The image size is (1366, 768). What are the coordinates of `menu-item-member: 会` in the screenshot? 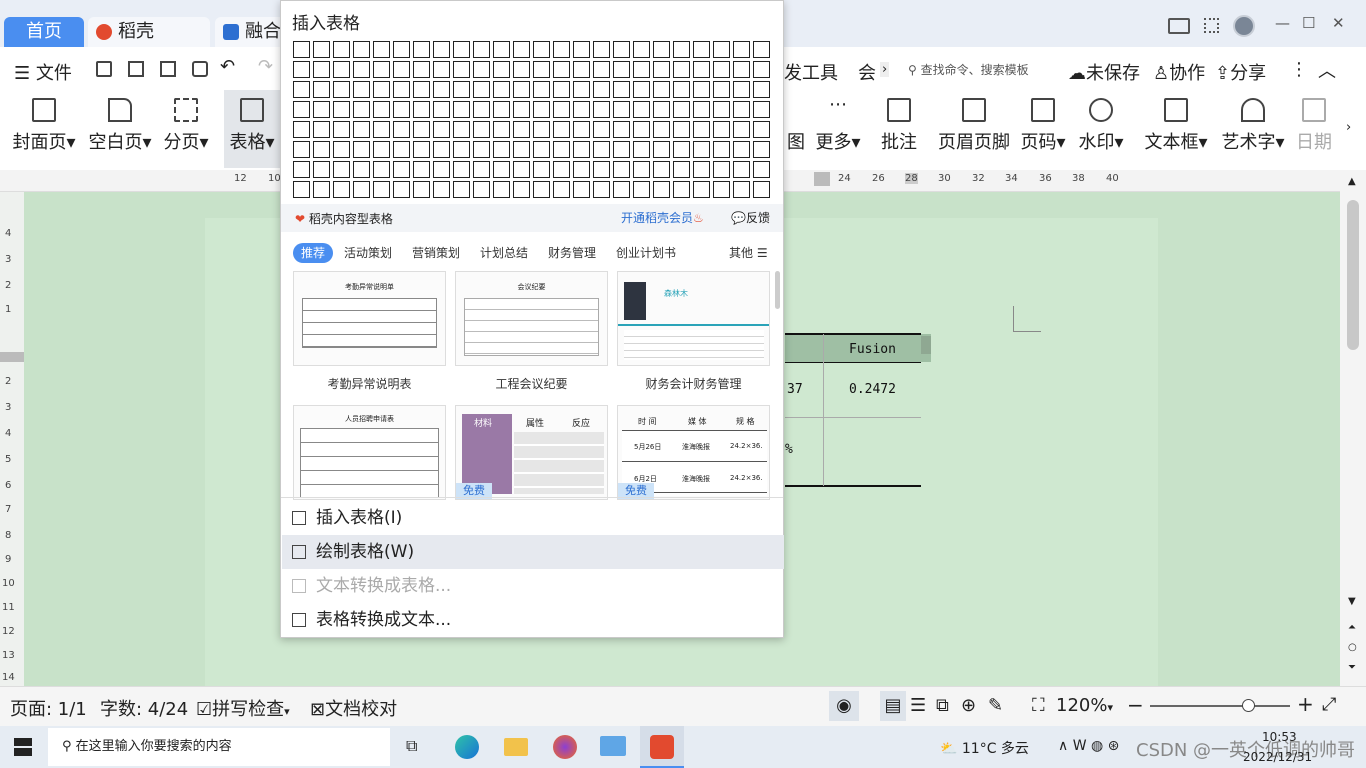 It's located at (867, 72).